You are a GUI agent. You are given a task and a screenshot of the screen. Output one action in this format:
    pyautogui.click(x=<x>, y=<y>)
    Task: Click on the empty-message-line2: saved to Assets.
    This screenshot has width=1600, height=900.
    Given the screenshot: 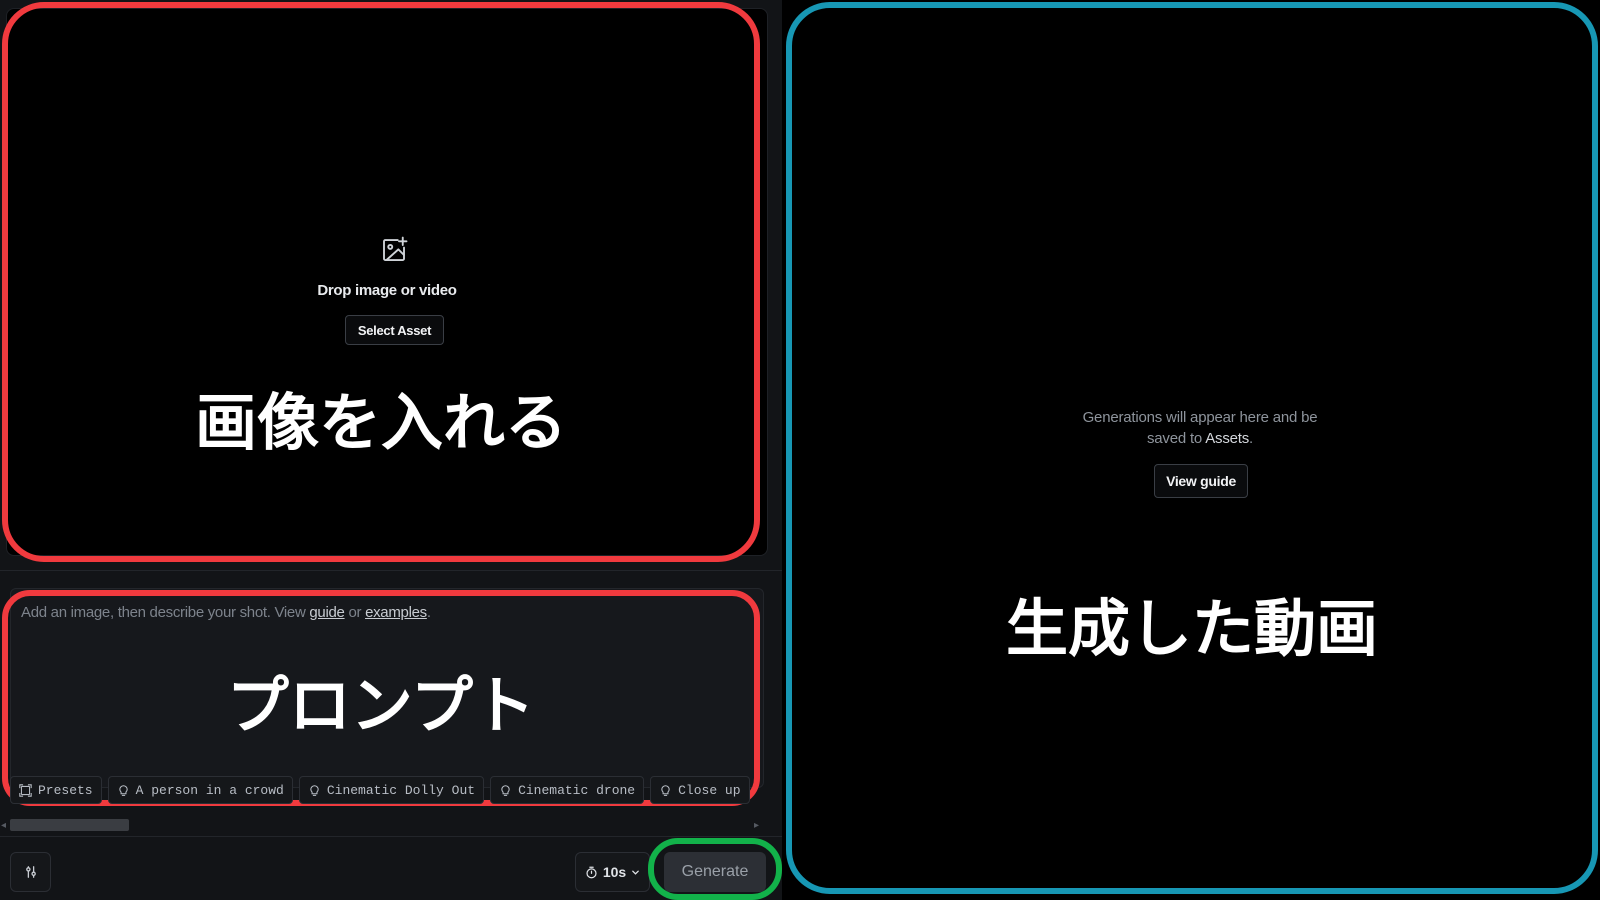 What is the action you would take?
    pyautogui.click(x=1200, y=438)
    